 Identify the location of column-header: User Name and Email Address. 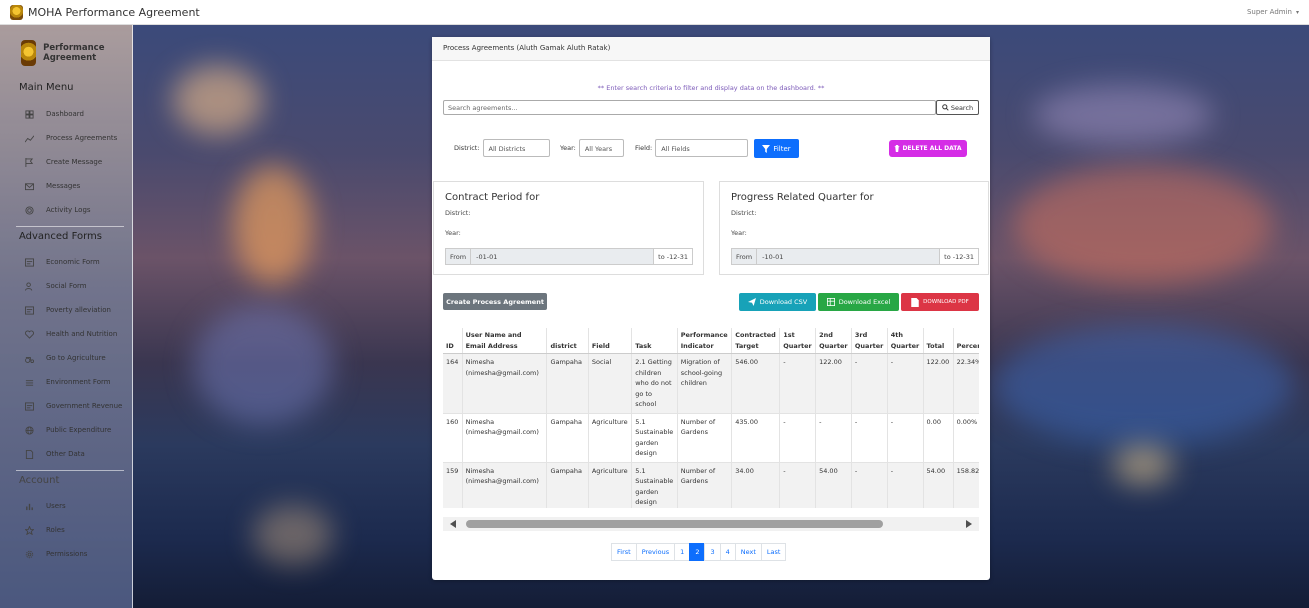
(505, 341).